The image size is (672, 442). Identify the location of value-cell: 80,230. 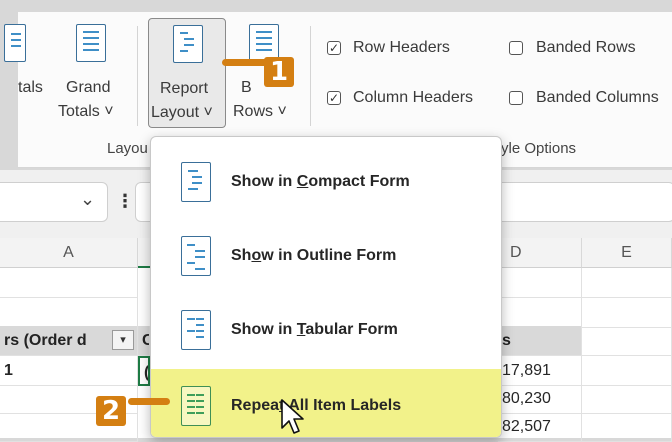
(540, 399).